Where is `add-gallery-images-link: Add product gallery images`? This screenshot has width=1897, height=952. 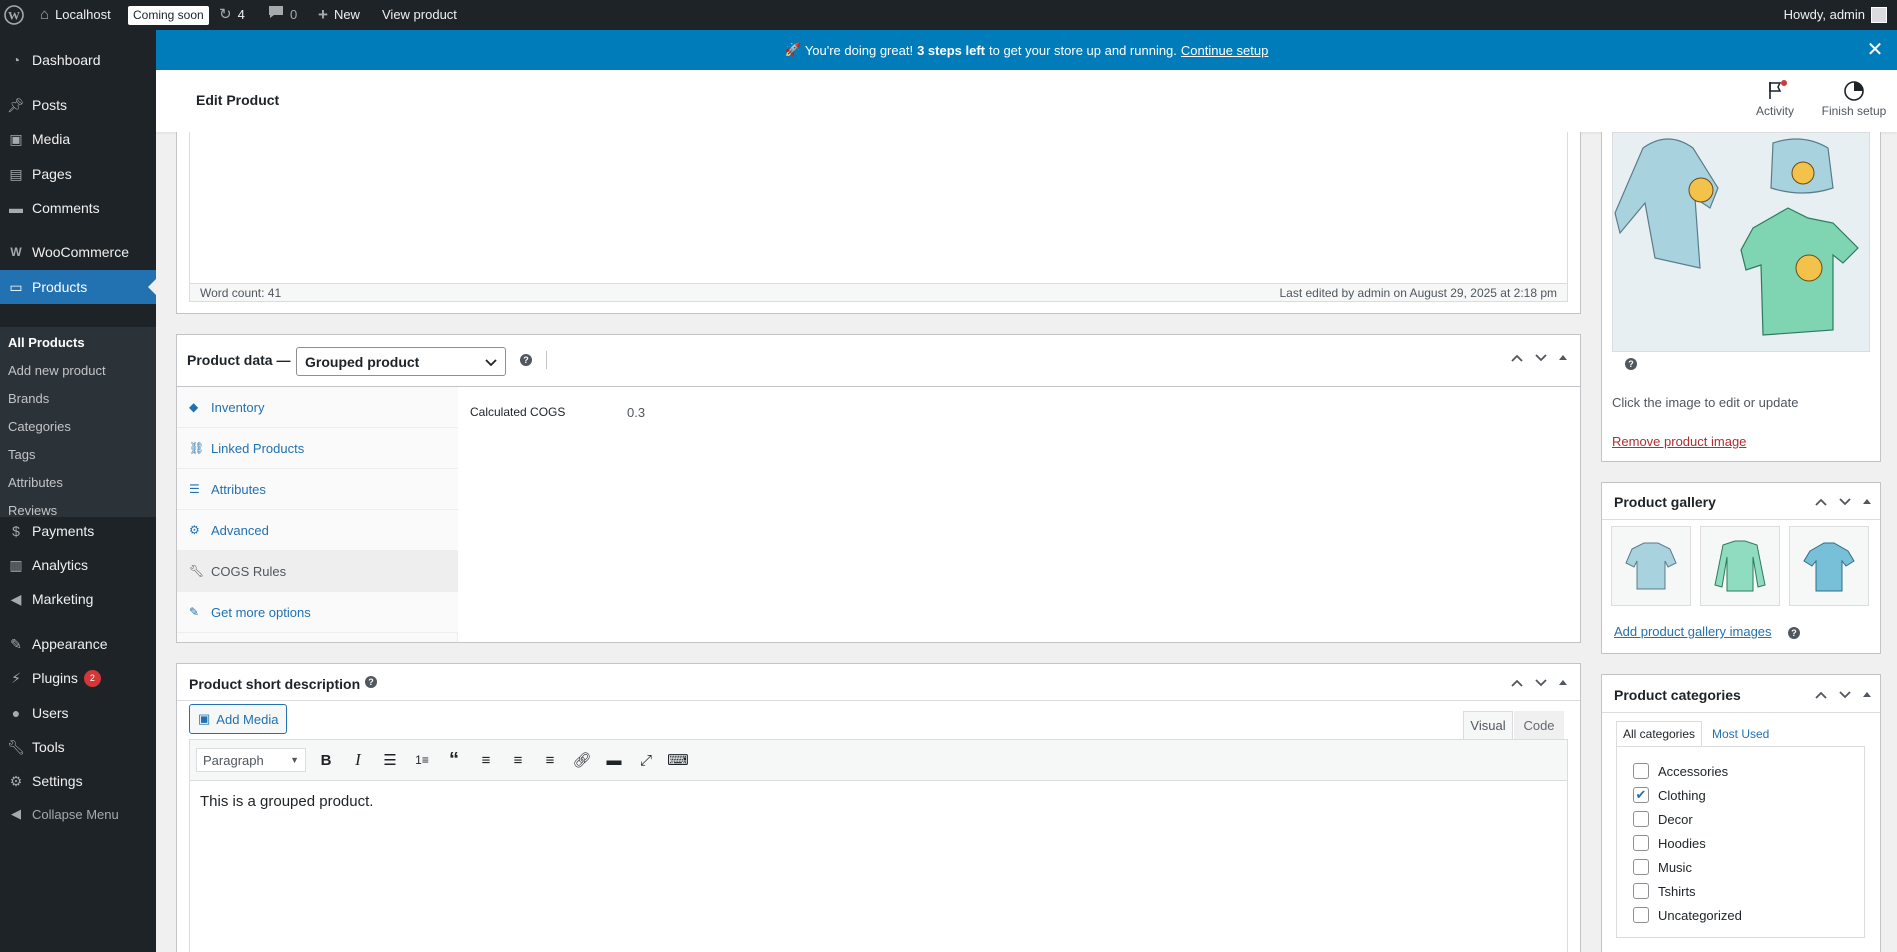 add-gallery-images-link: Add product gallery images is located at coordinates (1693, 631).